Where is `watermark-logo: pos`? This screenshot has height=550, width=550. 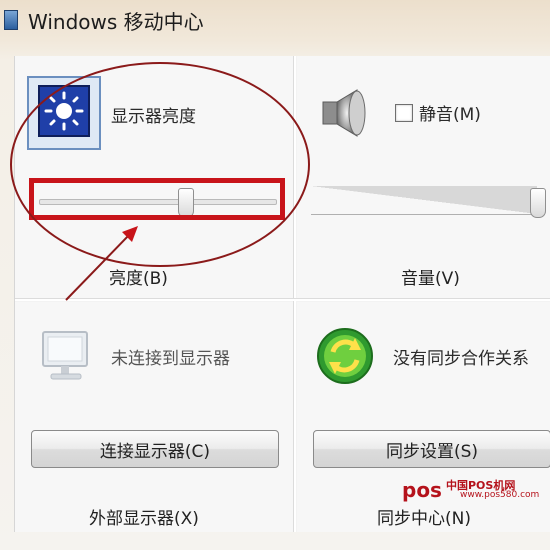
watermark-logo: pos is located at coordinates (422, 490).